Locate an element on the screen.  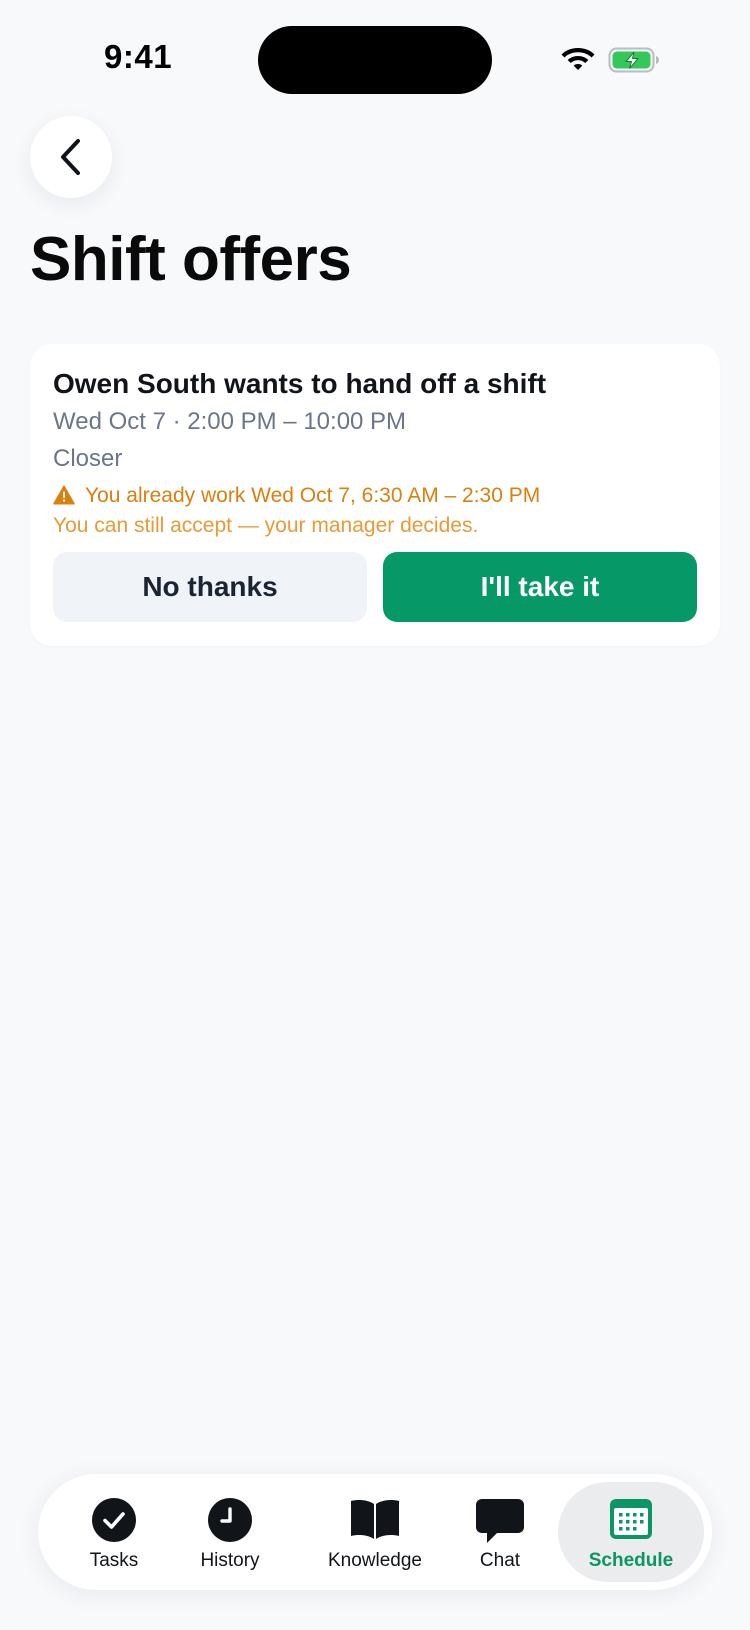
tab-schedule: Schedule is located at coordinates (631, 1532).